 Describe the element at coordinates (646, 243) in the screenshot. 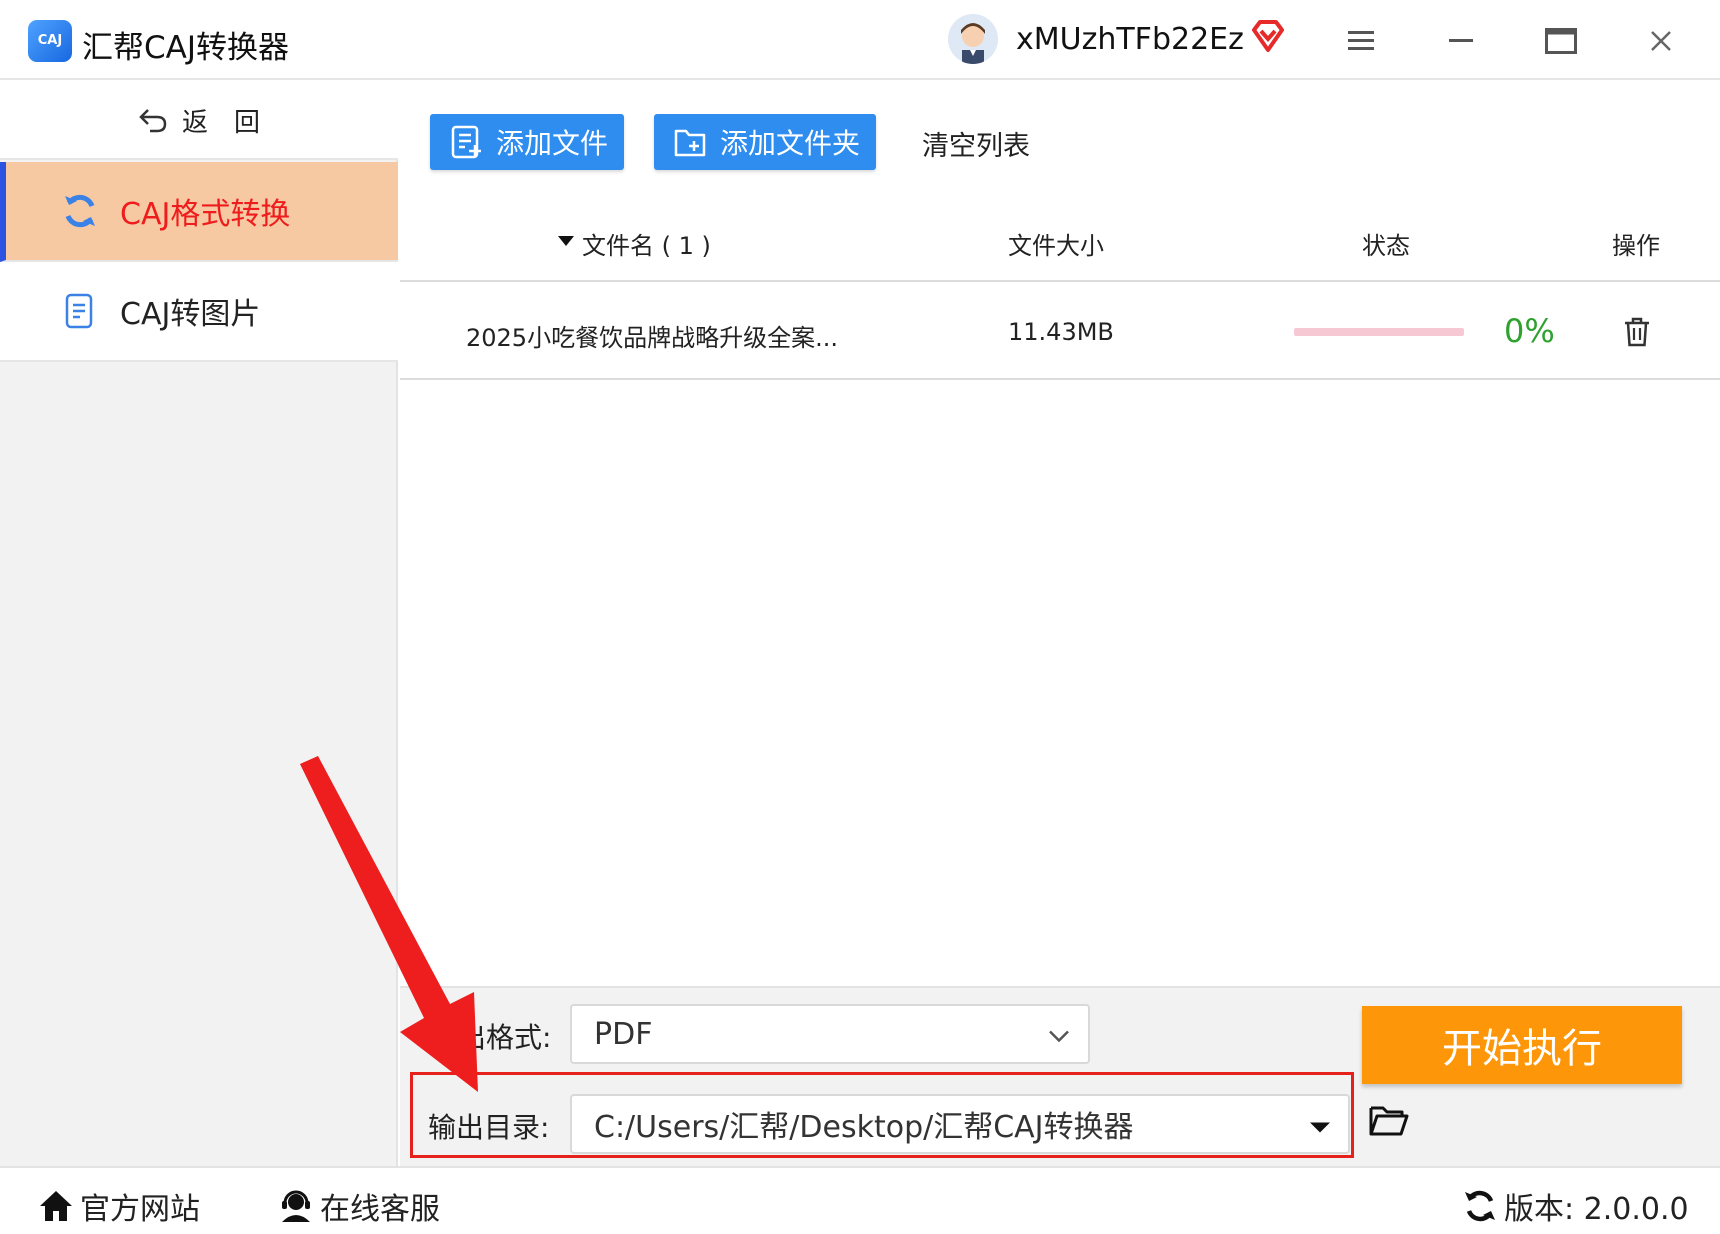

I see `column-filename: 文件名 ( 1 )` at that location.